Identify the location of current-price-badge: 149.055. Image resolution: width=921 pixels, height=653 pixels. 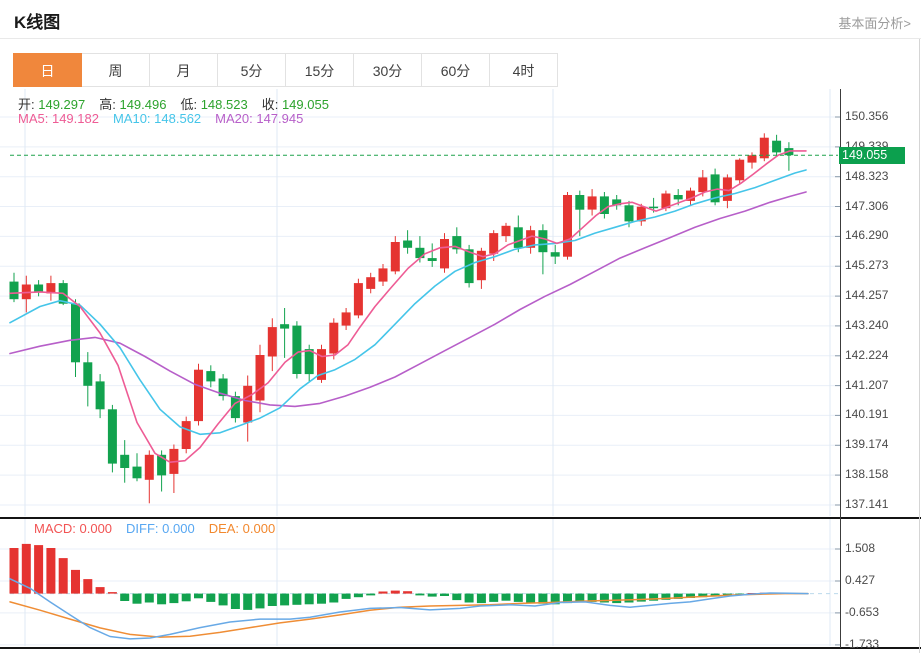
(872, 155).